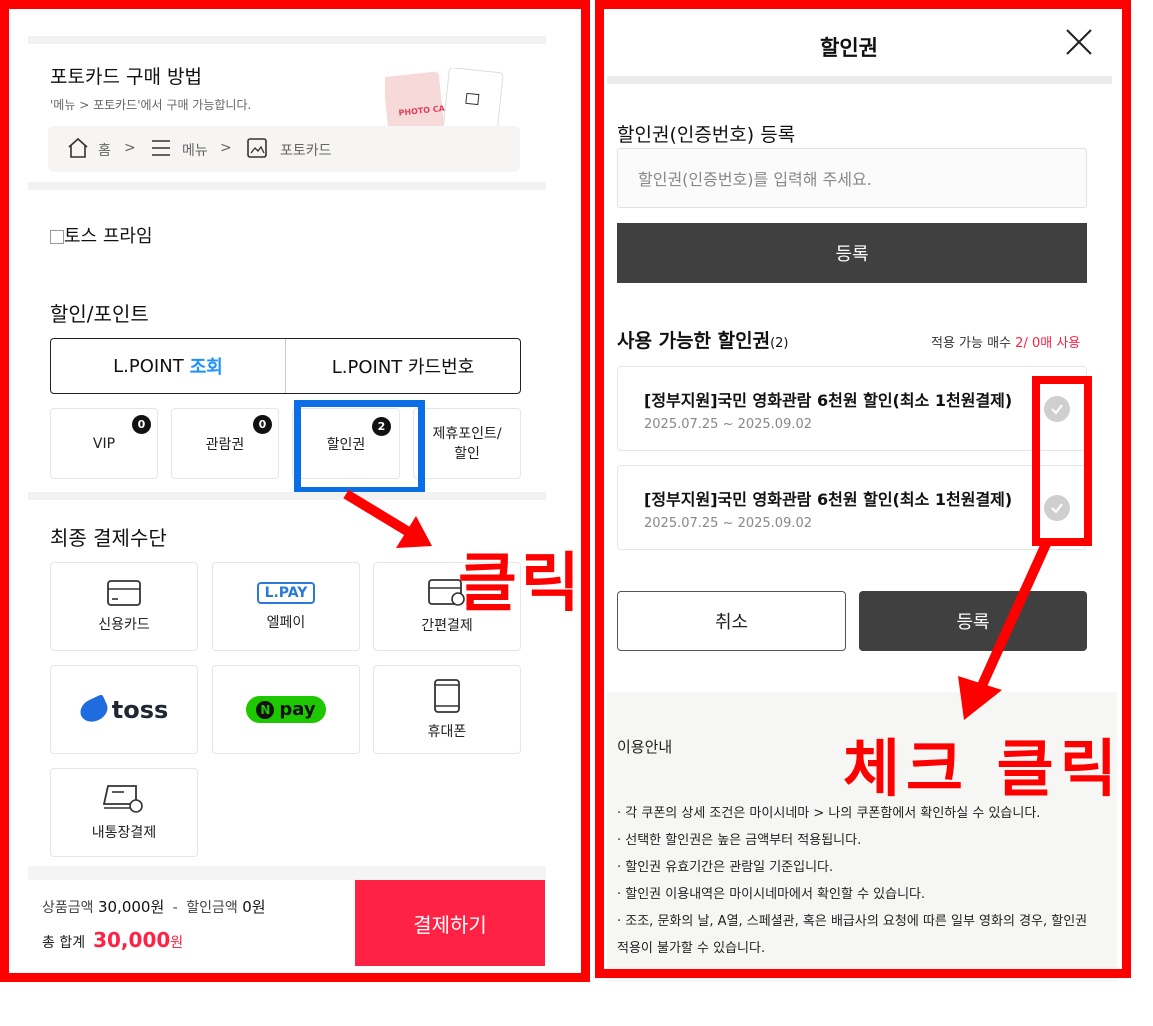 The width and height of the screenshot is (1153, 1026). I want to click on lpoint-lookup-label: L.POINT, so click(148, 366).